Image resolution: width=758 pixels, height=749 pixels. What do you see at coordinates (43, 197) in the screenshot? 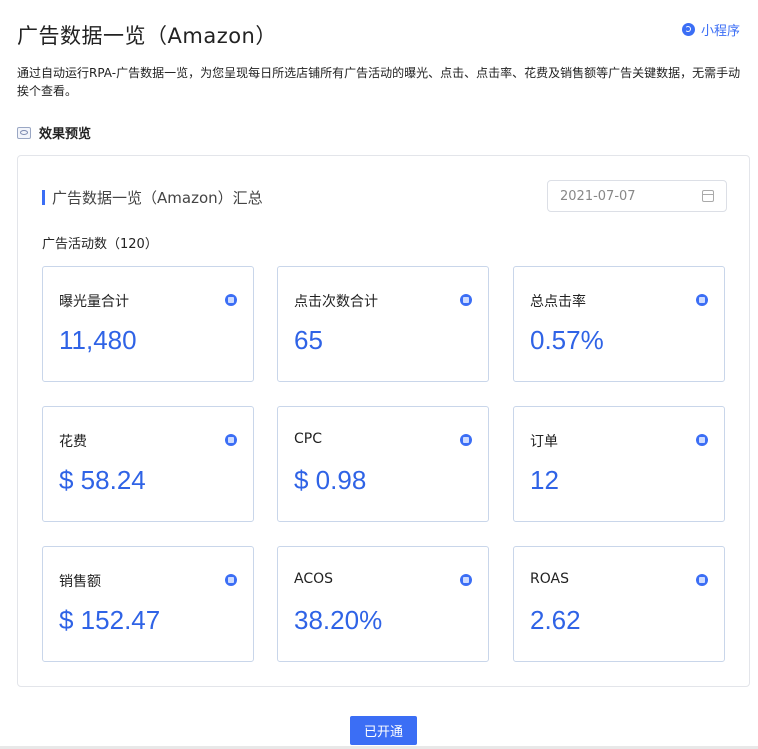
I see `title-accent-bar` at bounding box center [43, 197].